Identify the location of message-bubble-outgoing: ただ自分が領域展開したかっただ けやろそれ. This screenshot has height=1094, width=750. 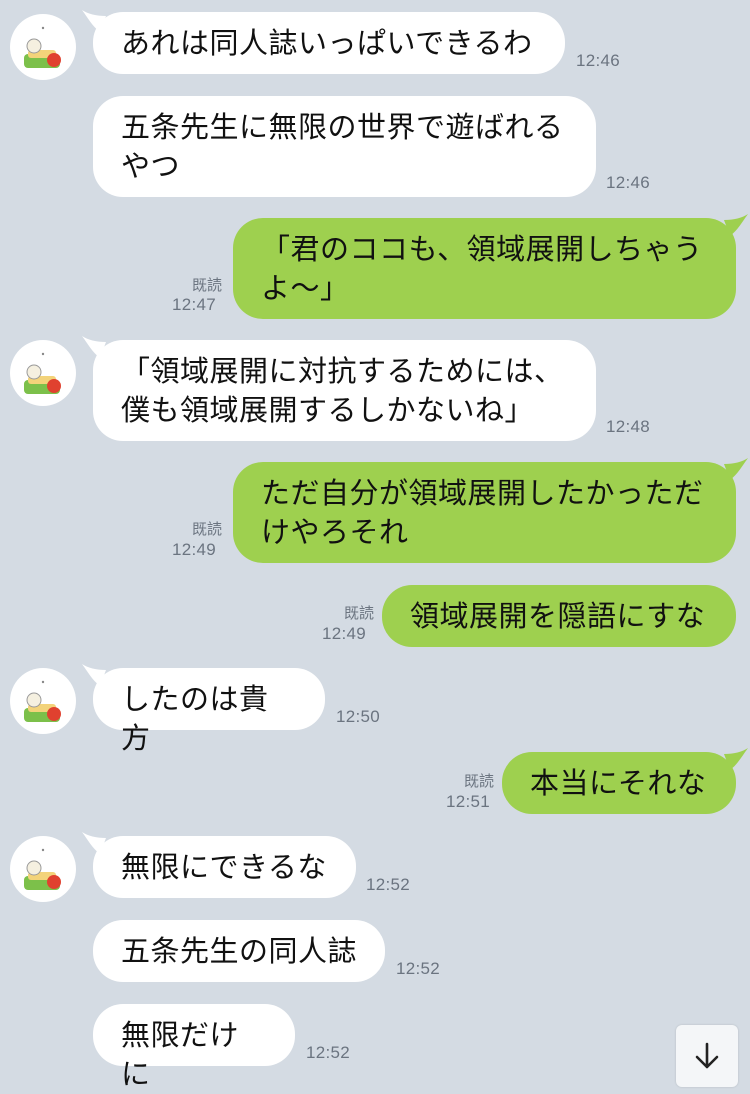
(484, 512).